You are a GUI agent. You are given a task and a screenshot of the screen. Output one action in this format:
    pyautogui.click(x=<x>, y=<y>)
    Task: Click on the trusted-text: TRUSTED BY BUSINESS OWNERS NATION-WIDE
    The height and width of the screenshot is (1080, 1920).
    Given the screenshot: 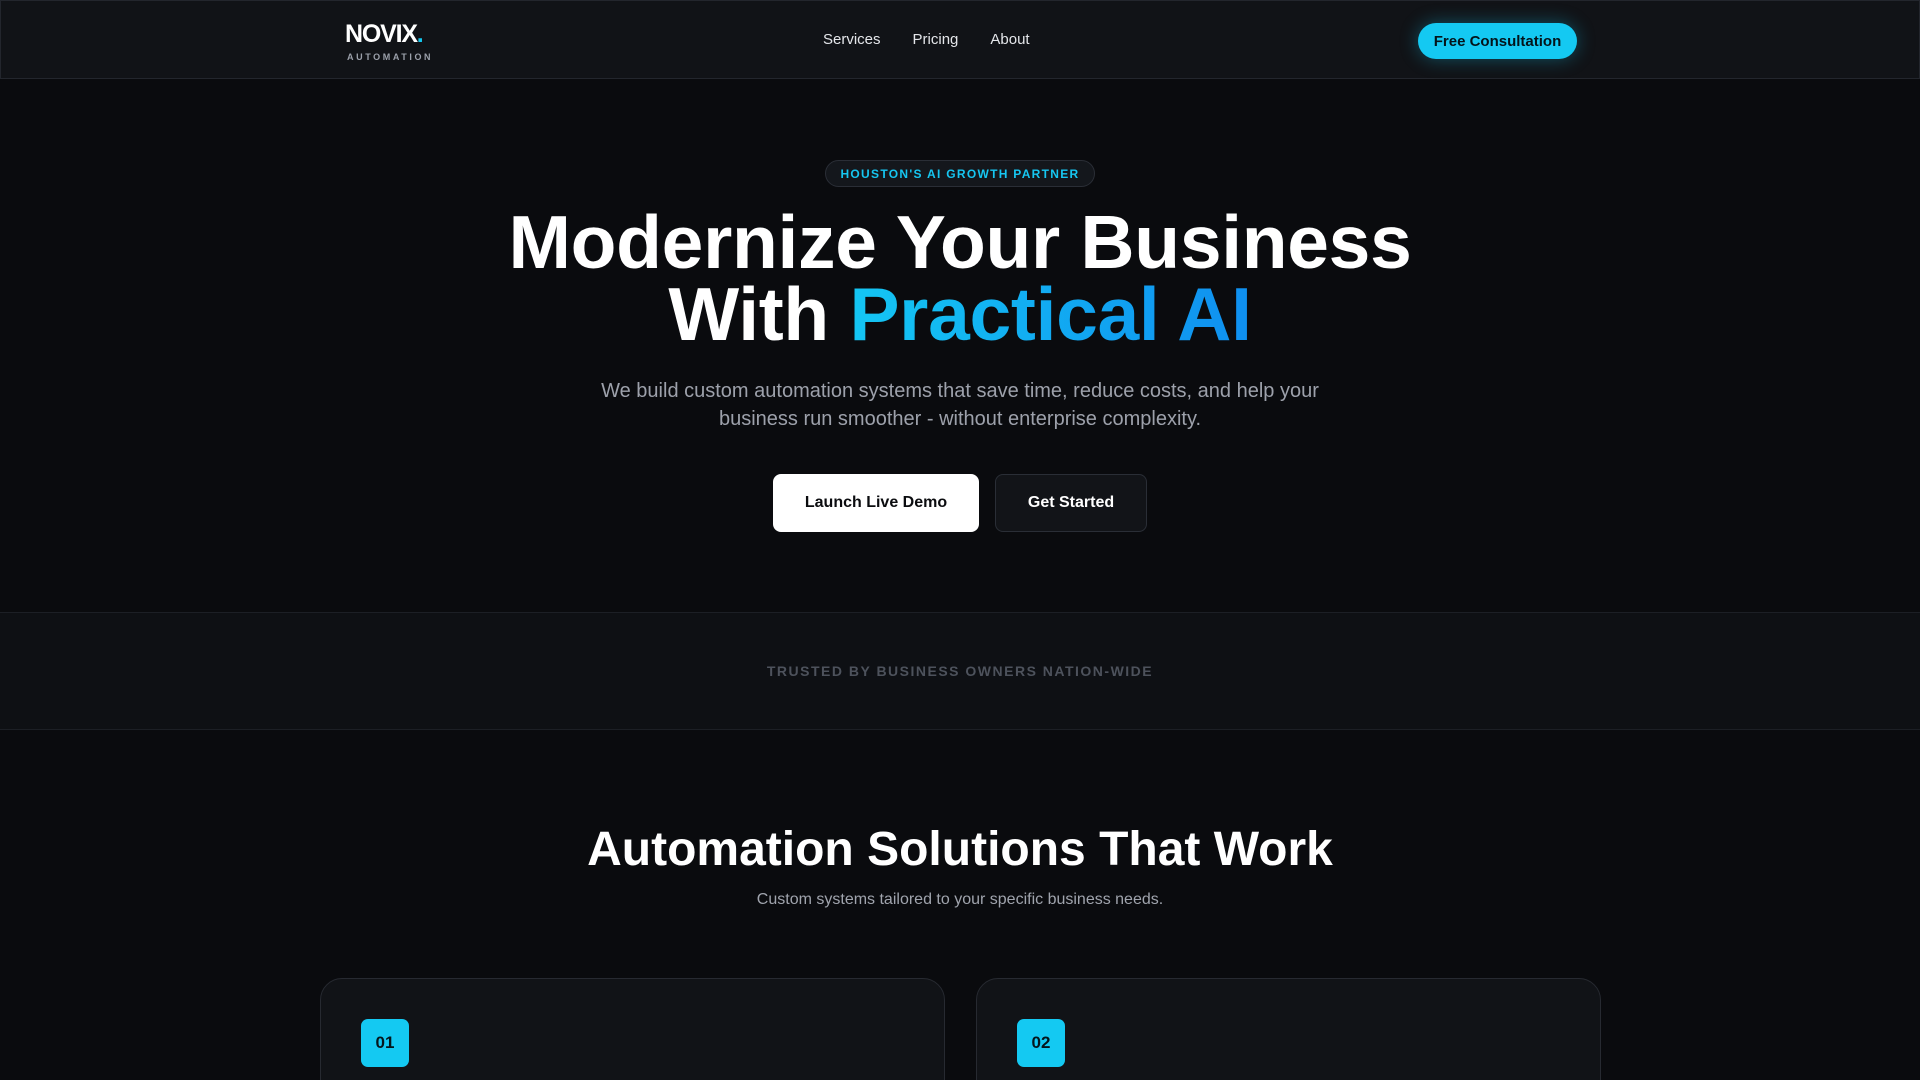 What is the action you would take?
    pyautogui.click(x=960, y=671)
    